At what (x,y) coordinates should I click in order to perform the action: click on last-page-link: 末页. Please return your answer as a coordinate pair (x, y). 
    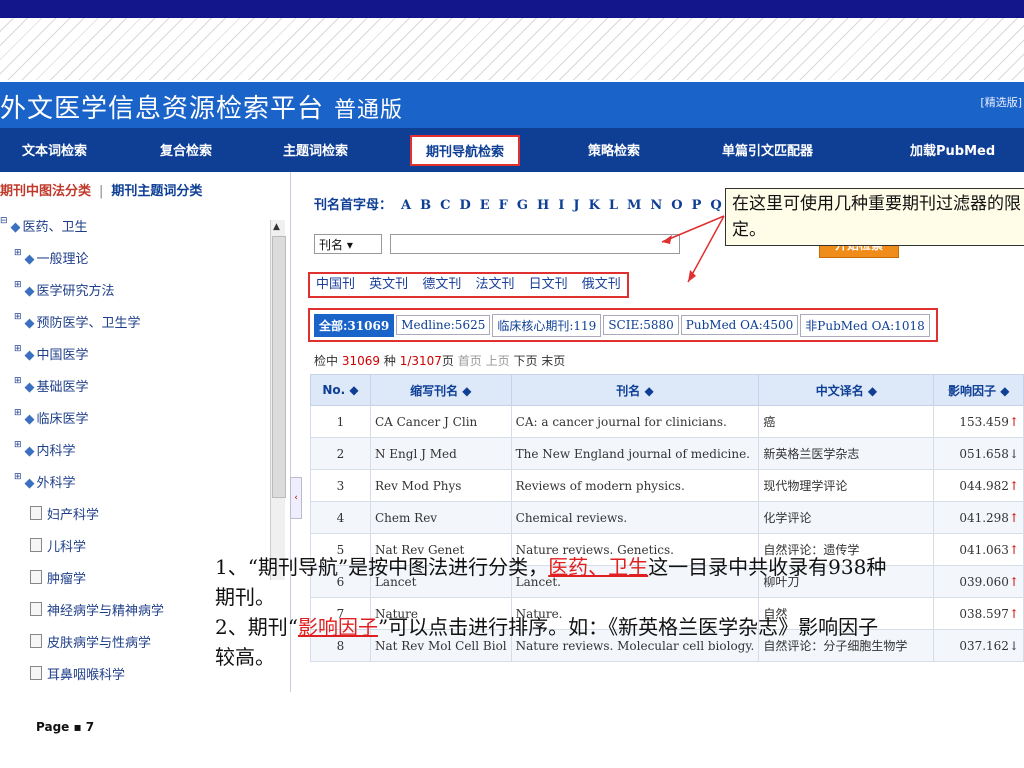
    Looking at the image, I should click on (553, 361).